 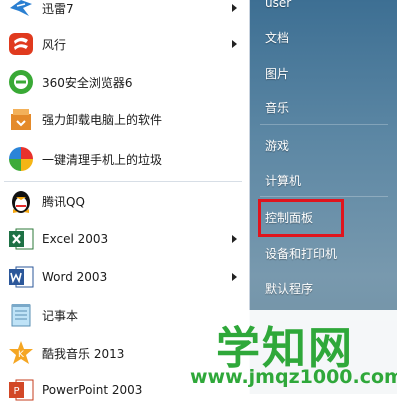 I want to click on program-label: PowerPoint 2003, so click(x=92, y=390).